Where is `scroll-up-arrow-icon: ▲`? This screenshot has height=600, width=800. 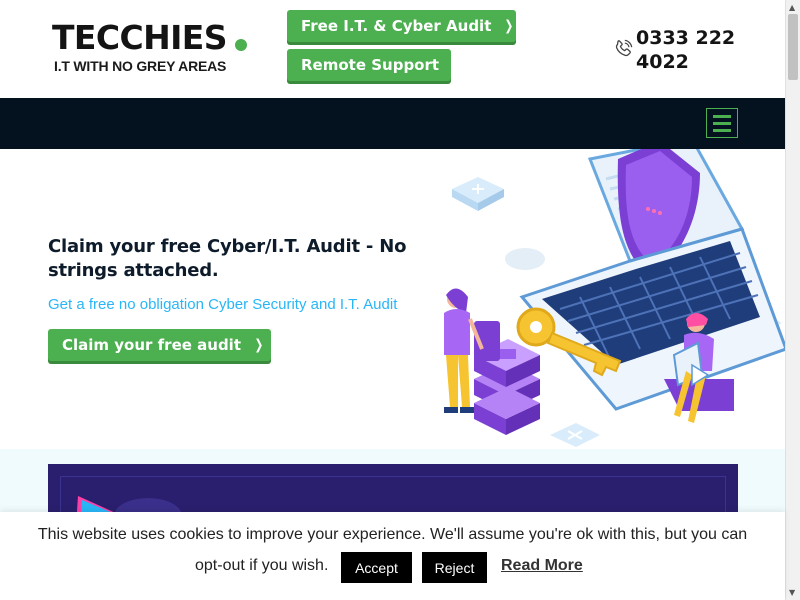
scroll-up-arrow-icon: ▲ is located at coordinates (792, 7).